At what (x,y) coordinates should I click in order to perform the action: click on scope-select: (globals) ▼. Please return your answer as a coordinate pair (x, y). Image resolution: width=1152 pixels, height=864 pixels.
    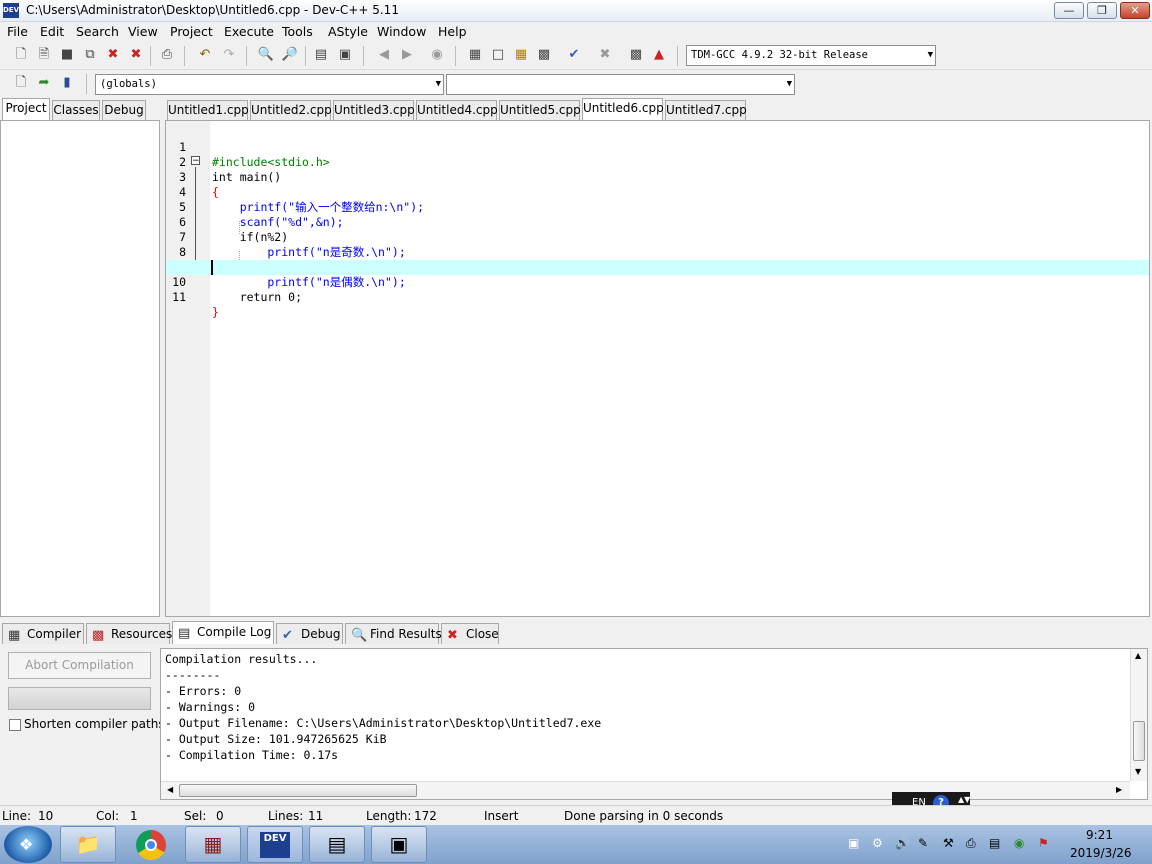
    Looking at the image, I should click on (269, 84).